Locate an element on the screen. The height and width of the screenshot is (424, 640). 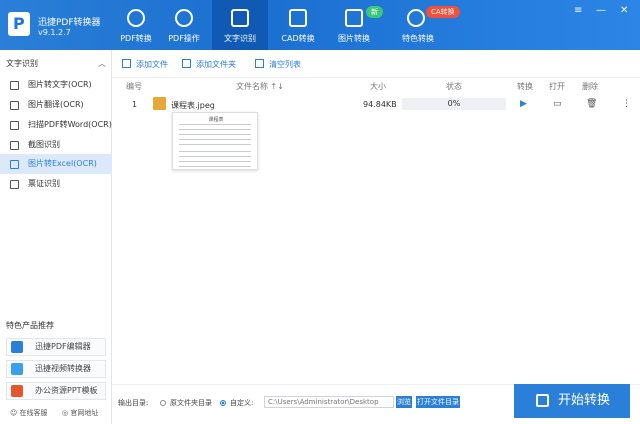
sidebar-item-ticket-ocr: 票证识别 is located at coordinates (56, 184).